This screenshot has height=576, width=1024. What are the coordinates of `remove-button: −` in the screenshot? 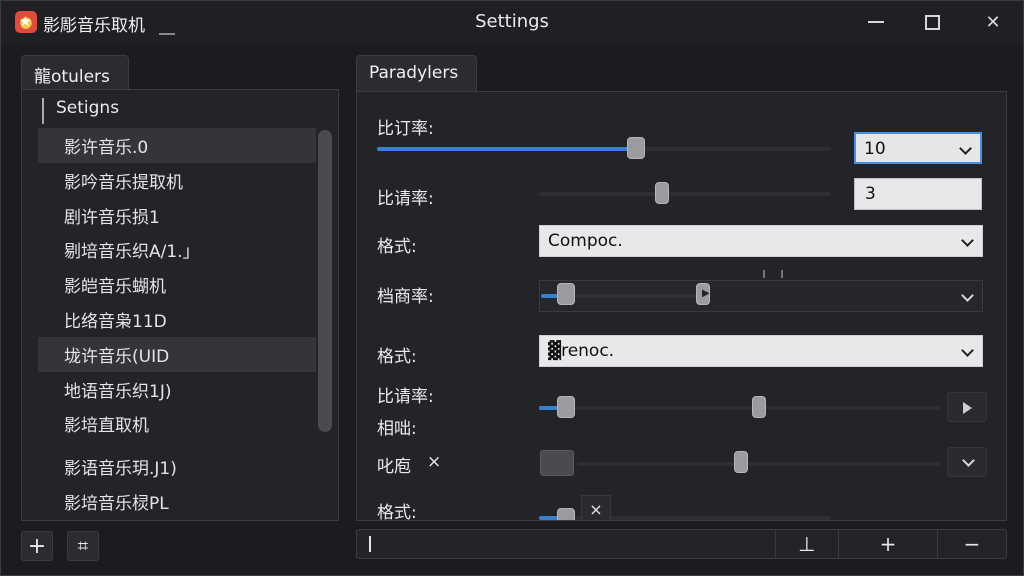 It's located at (972, 544).